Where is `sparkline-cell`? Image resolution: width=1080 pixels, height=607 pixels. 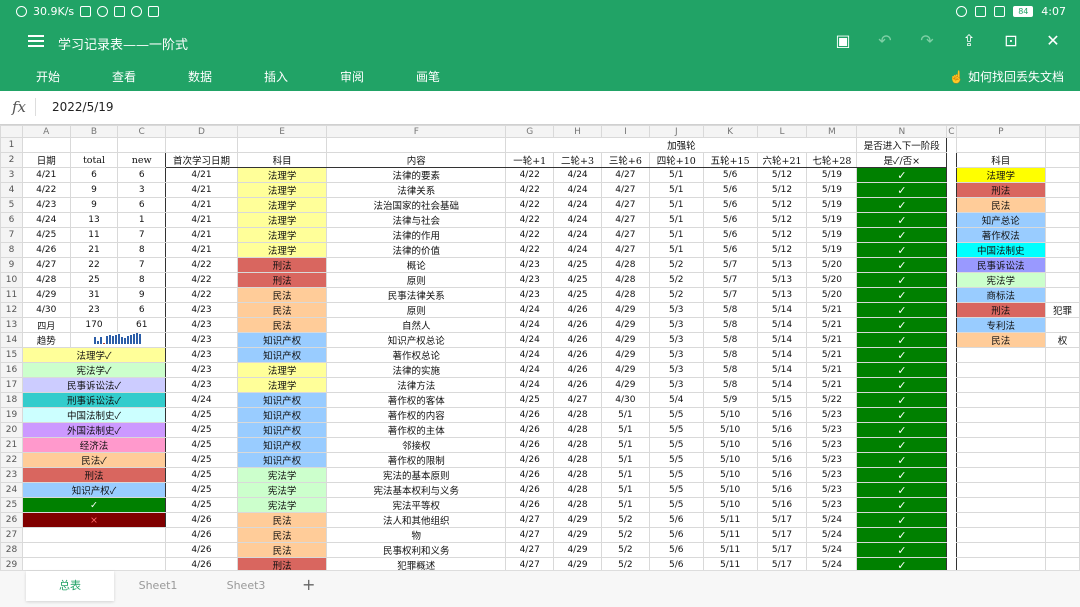 sparkline-cell is located at coordinates (118, 340).